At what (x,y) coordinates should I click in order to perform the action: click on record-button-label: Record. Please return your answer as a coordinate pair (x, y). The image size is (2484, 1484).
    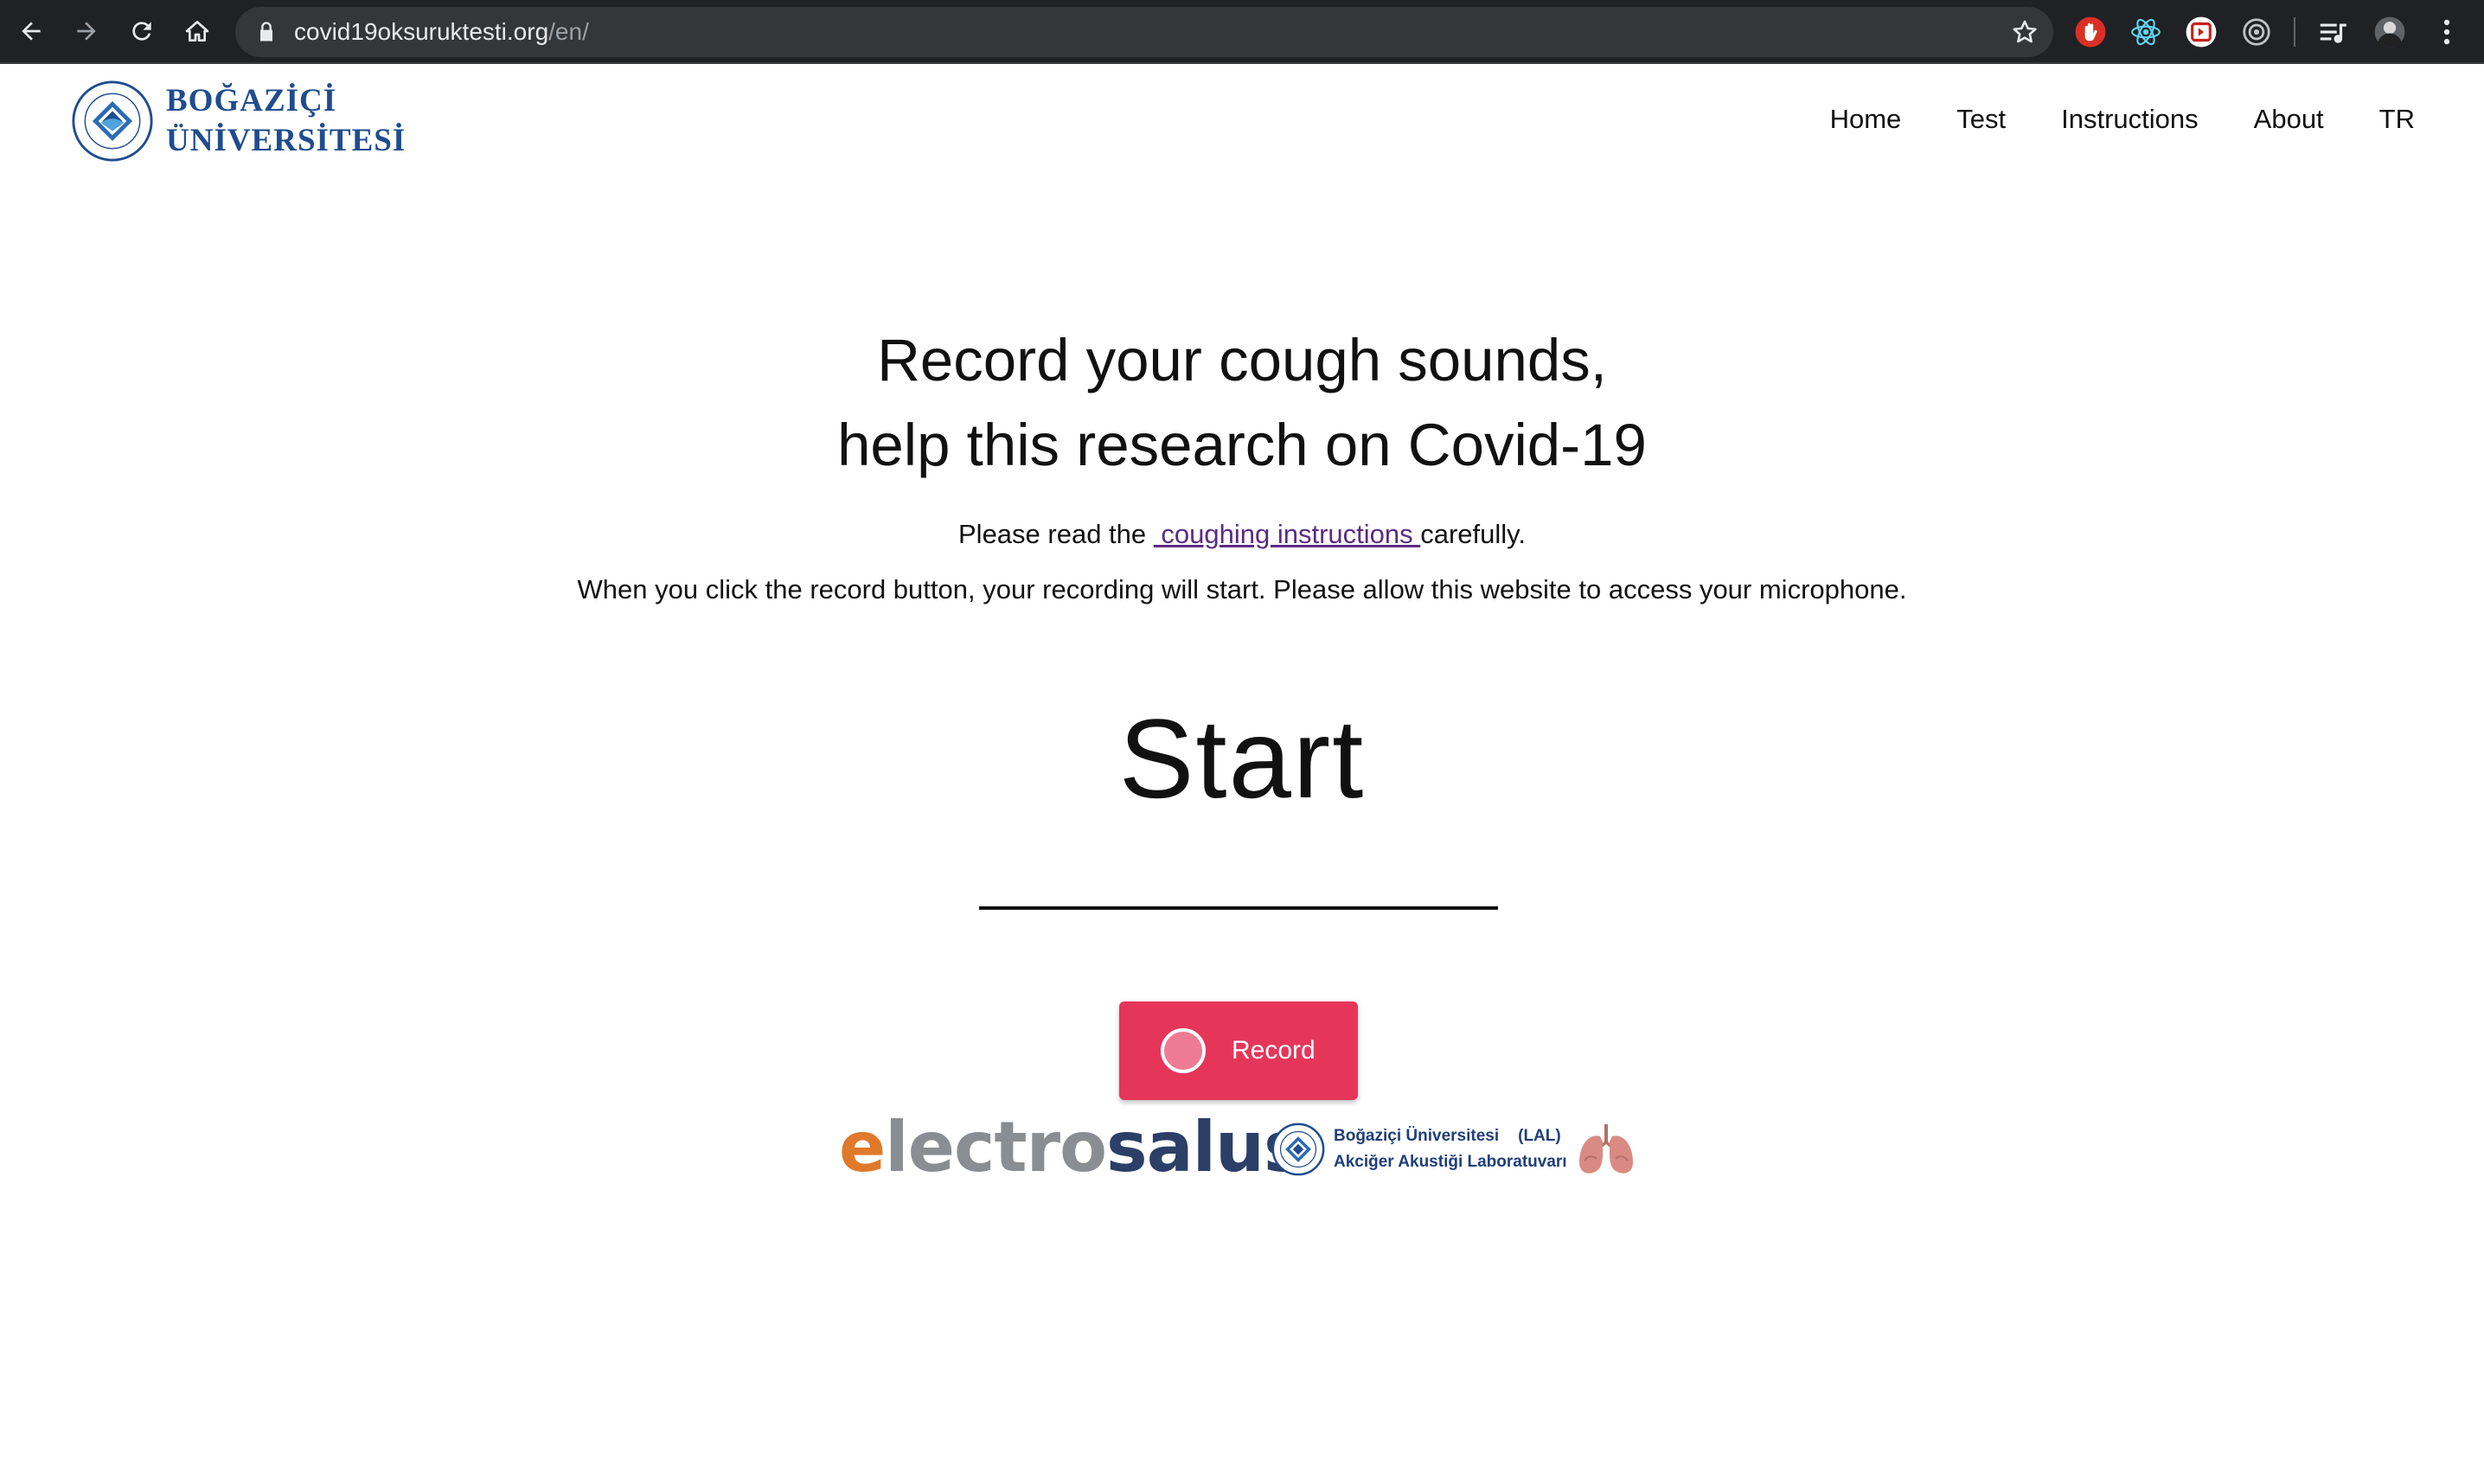
    Looking at the image, I should click on (1274, 1050).